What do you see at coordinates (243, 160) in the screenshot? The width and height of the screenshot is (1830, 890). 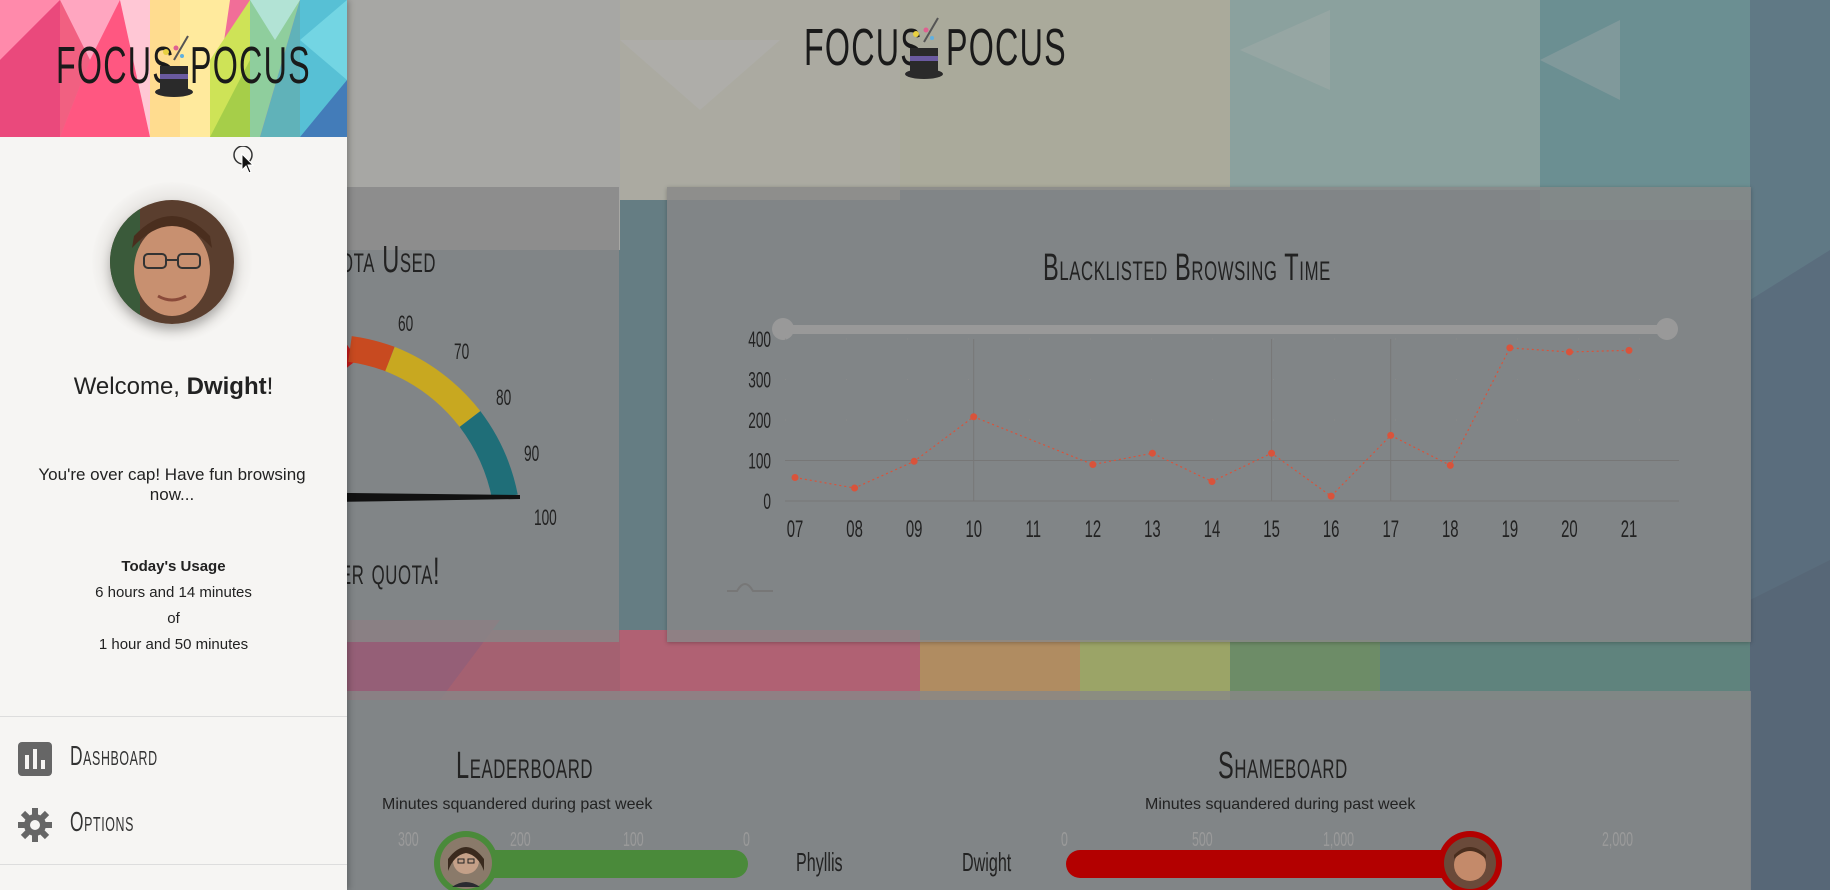 I see `mouse-cursor-icon` at bounding box center [243, 160].